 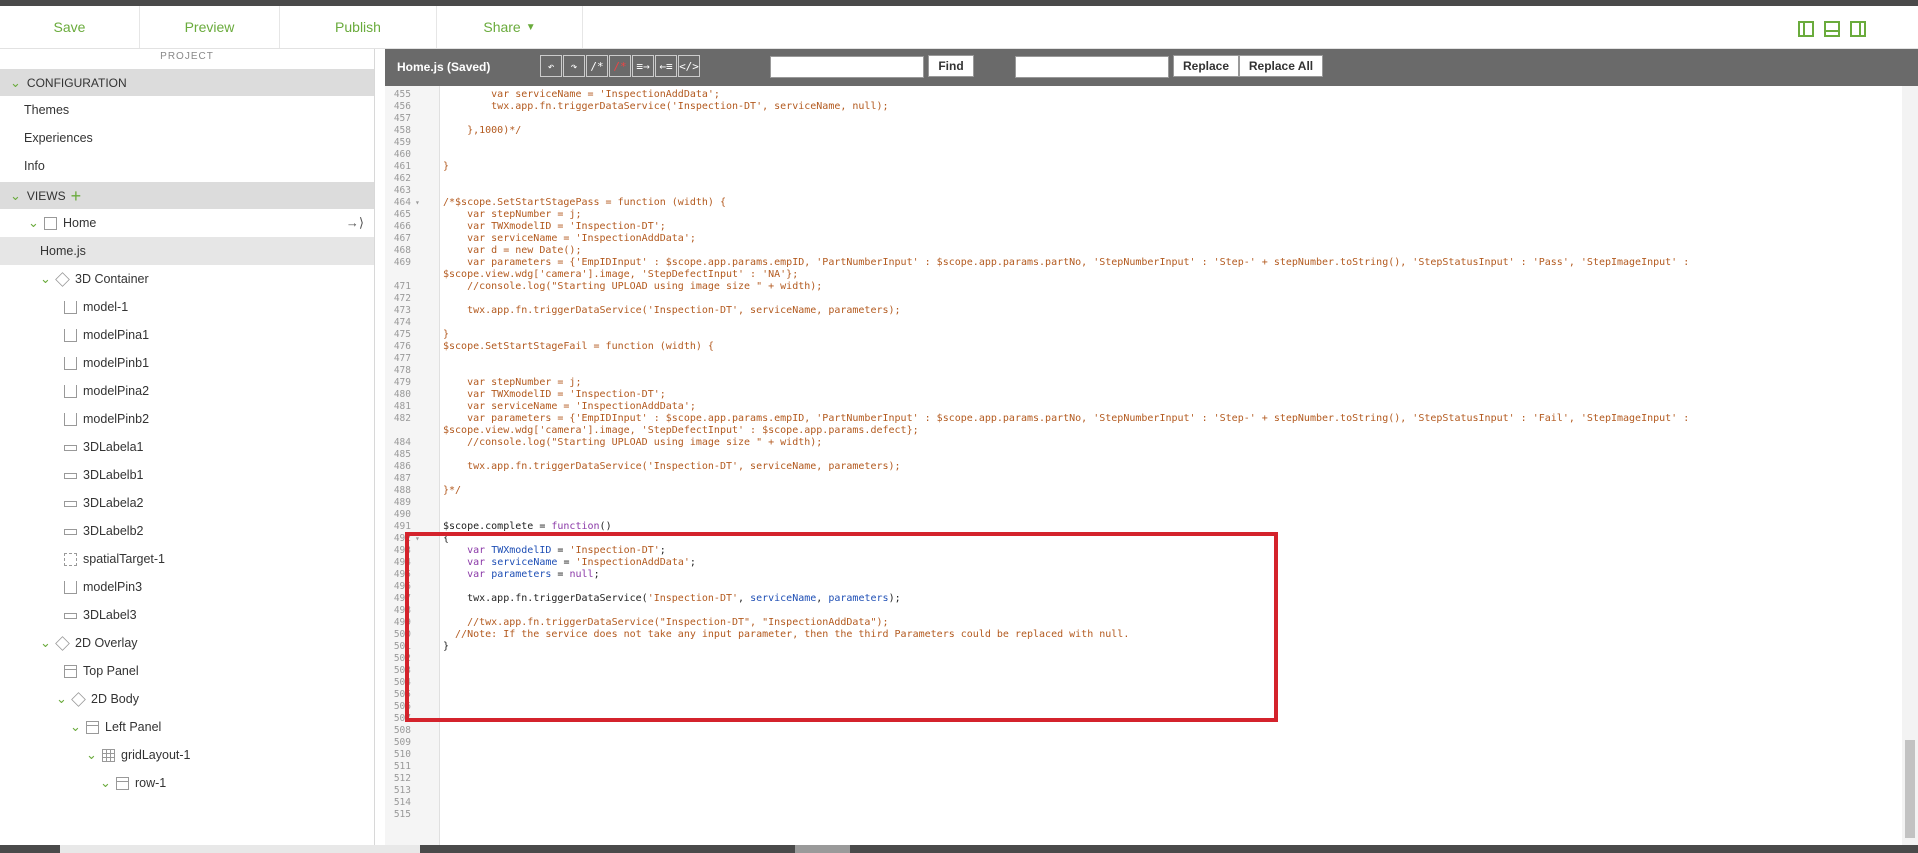 What do you see at coordinates (187, 391) in the screenshot?
I see `tree-item: modelPina2` at bounding box center [187, 391].